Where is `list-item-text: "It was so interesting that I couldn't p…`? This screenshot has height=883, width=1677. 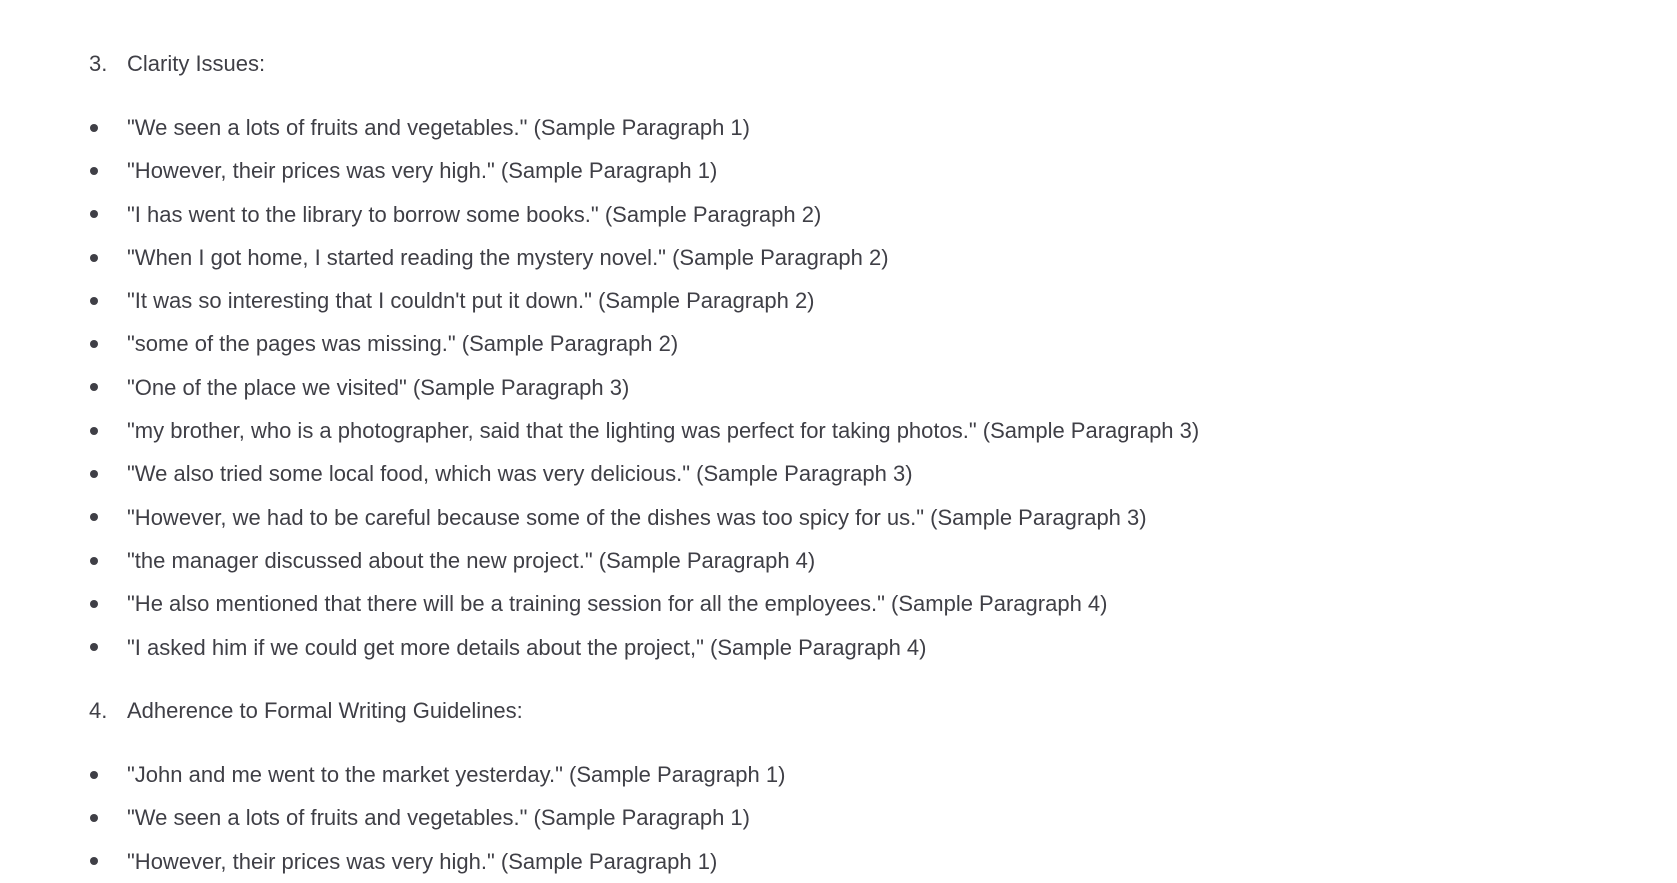
list-item-text: "It was so interesting that I couldn't p… is located at coordinates (471, 301).